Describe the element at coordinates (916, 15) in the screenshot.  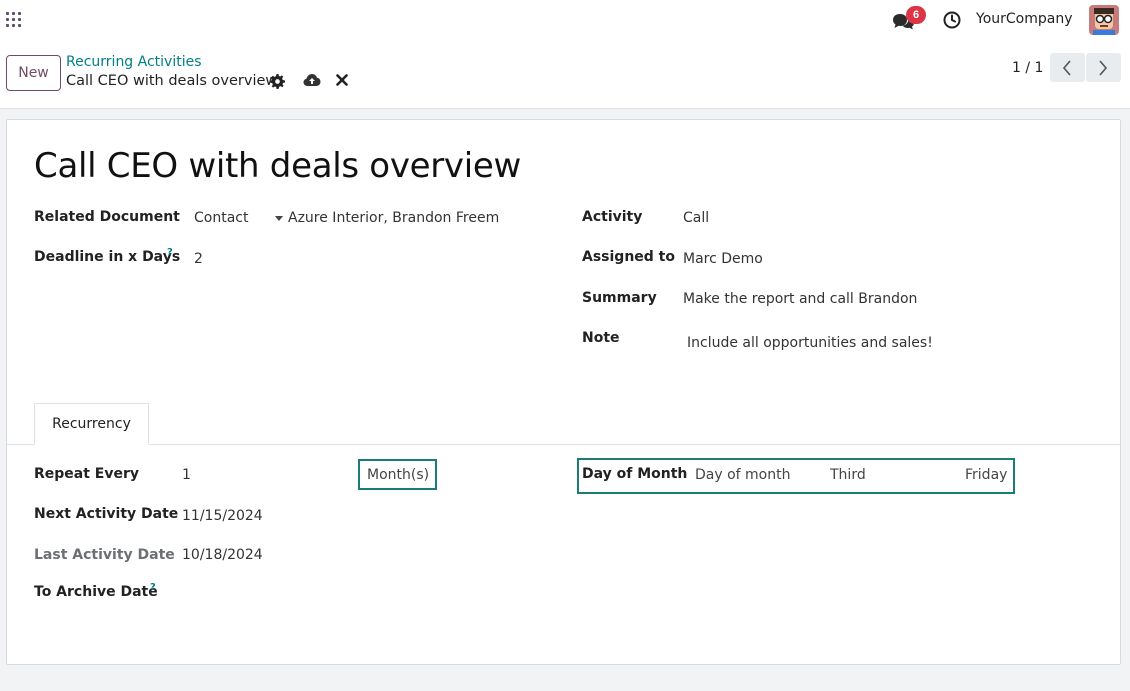
I see `notification-badge: 6` at that location.